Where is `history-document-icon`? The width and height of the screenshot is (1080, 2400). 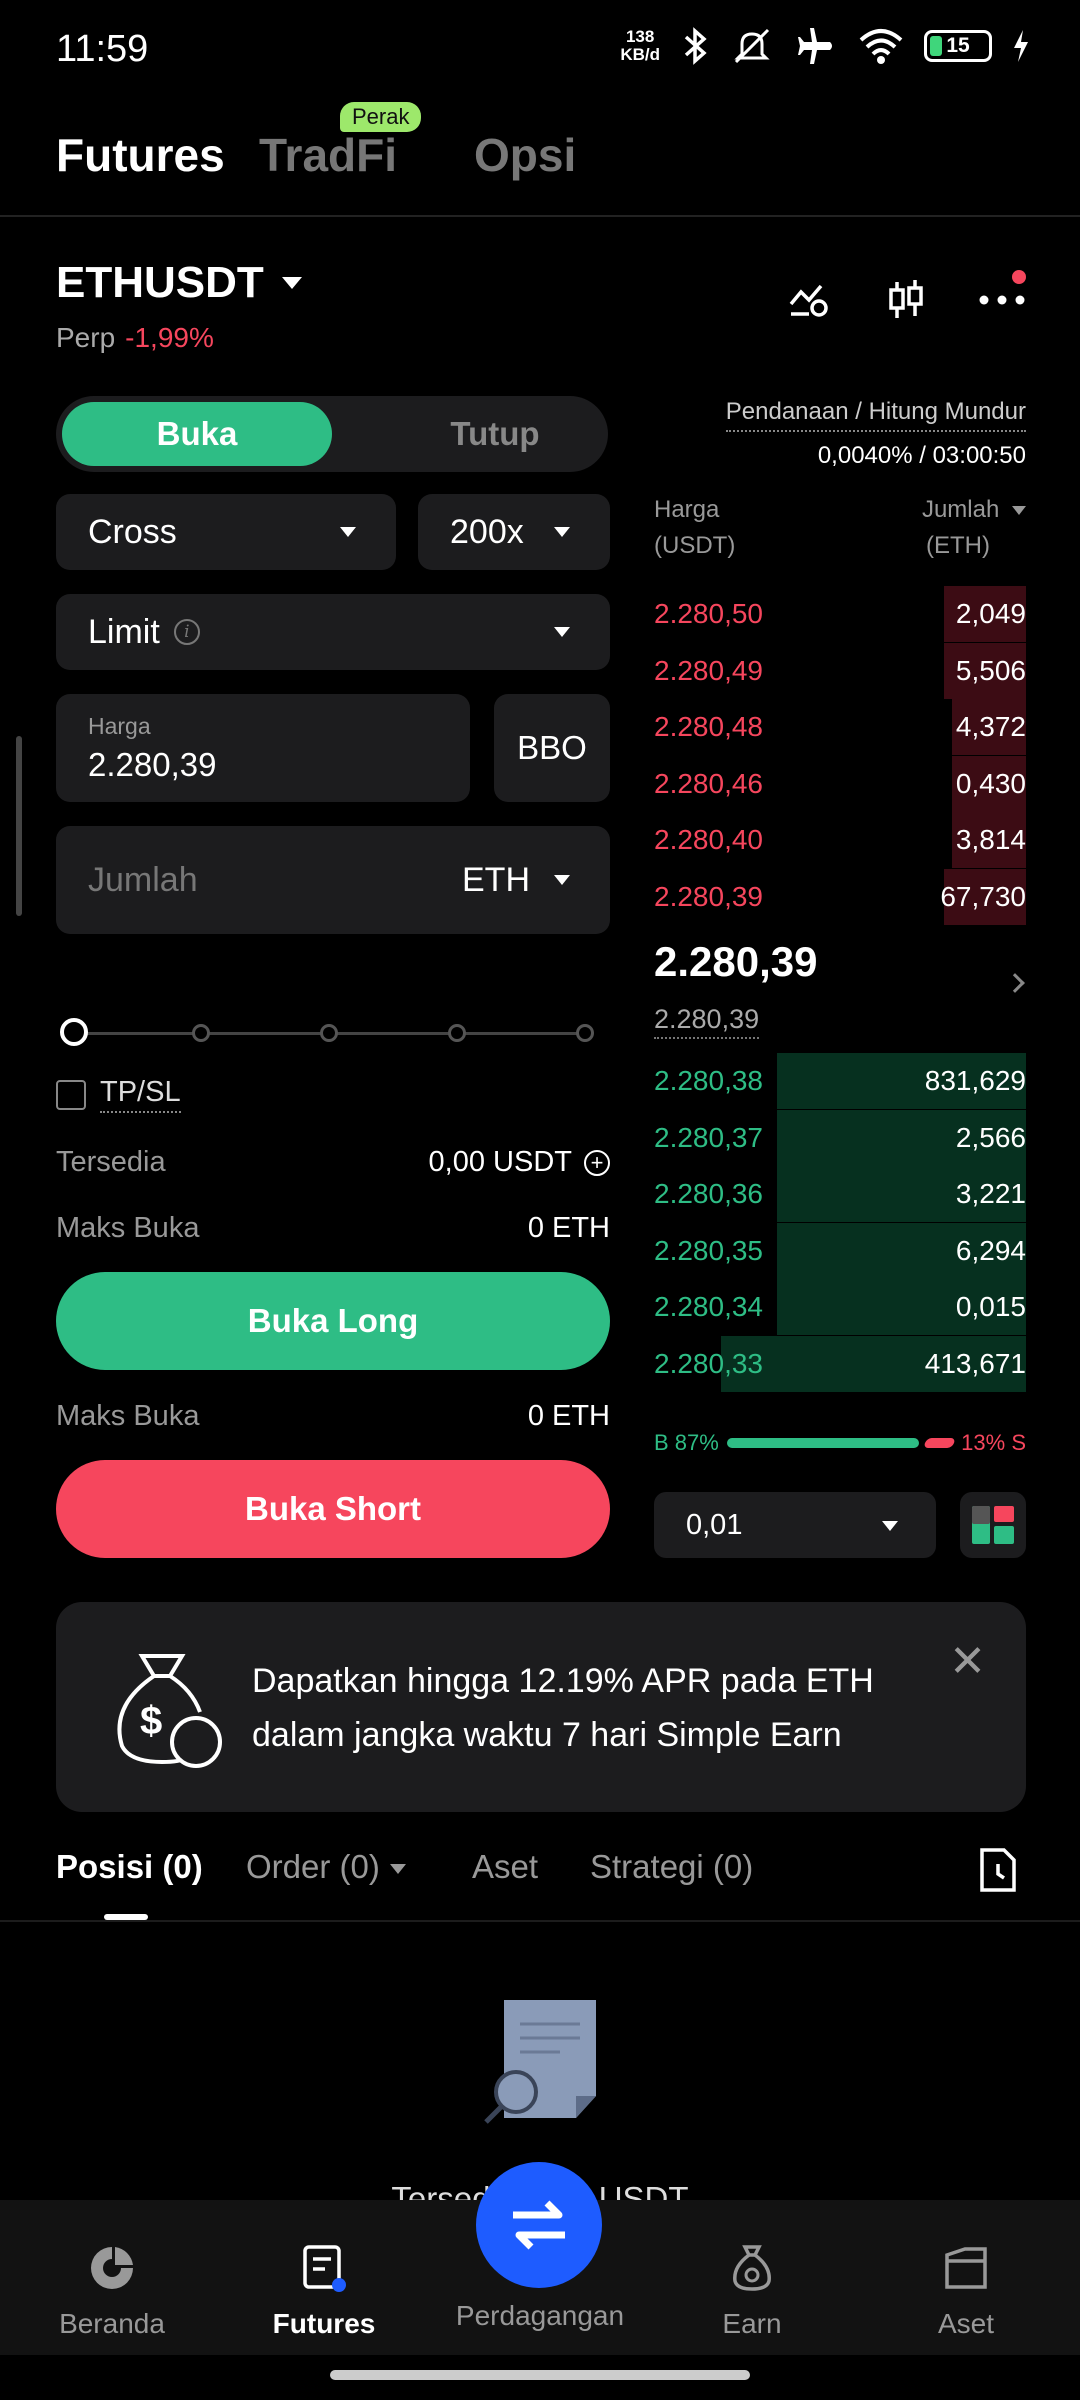 history-document-icon is located at coordinates (998, 1870).